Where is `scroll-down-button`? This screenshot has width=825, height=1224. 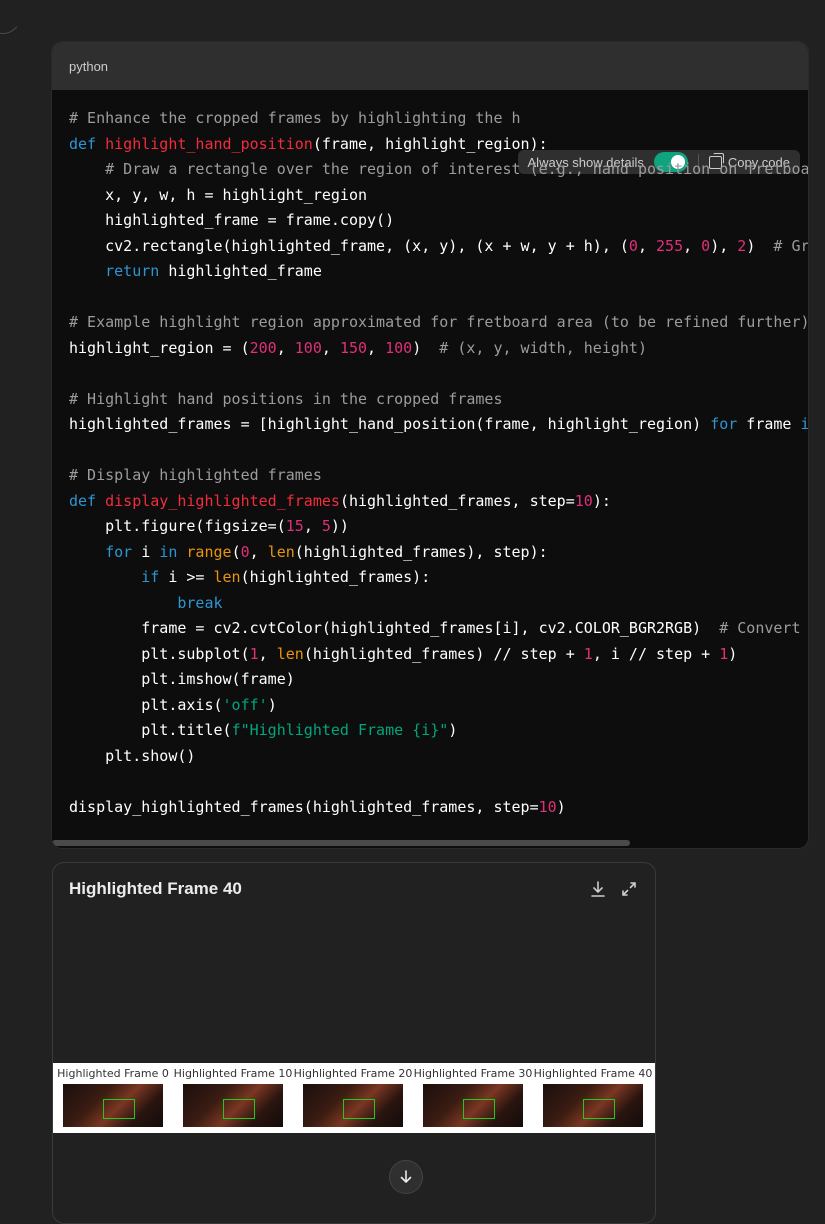
scroll-down-button is located at coordinates (406, 1177).